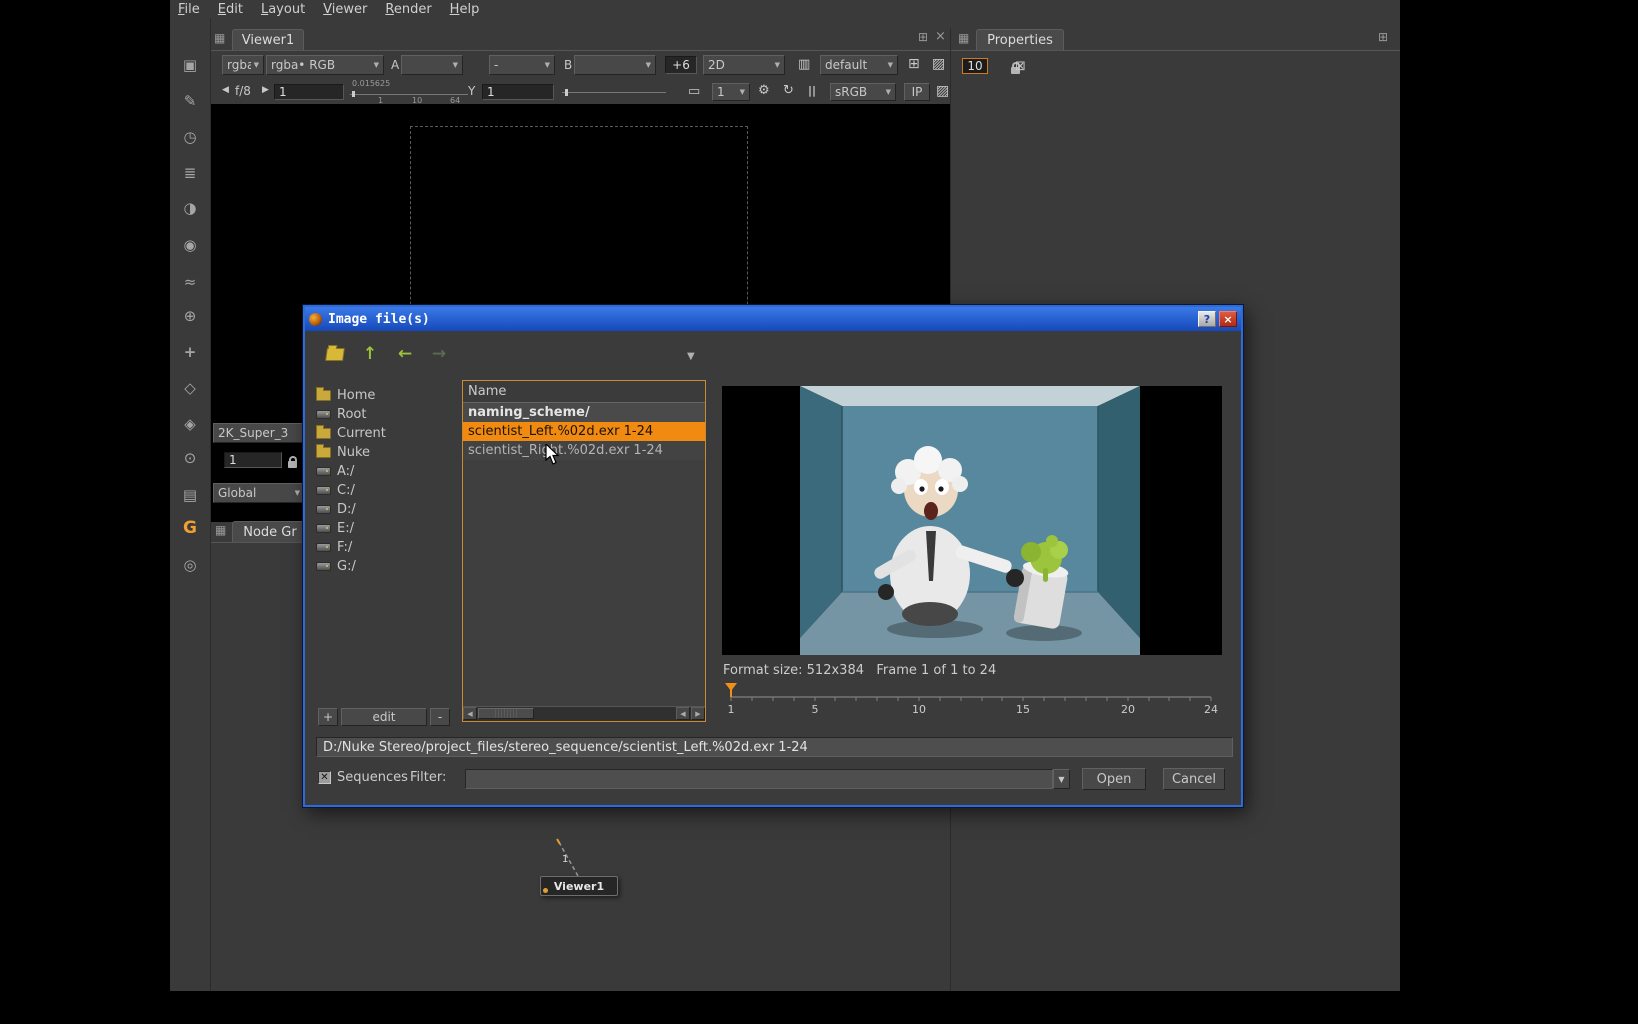 This screenshot has height=1024, width=1638. I want to click on filter-dropdown-button: ▼, so click(1061, 779).